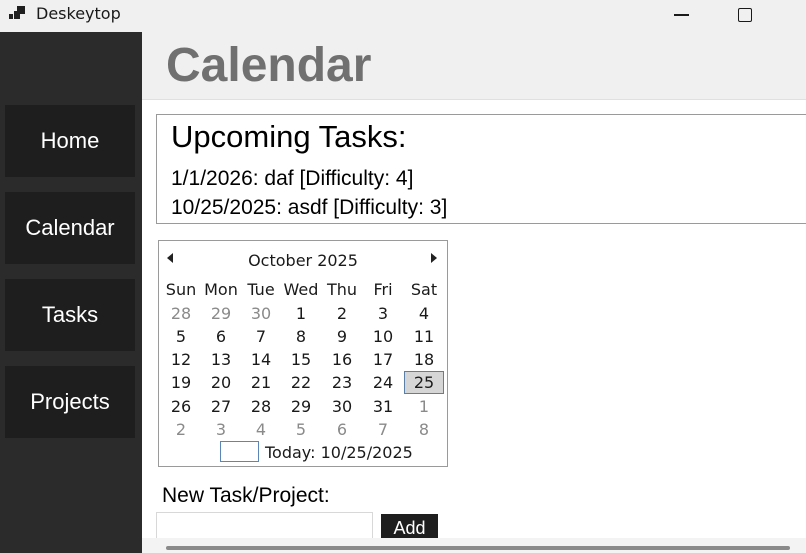 The height and width of the screenshot is (553, 806). I want to click on calendar-day: 16, so click(342, 359).